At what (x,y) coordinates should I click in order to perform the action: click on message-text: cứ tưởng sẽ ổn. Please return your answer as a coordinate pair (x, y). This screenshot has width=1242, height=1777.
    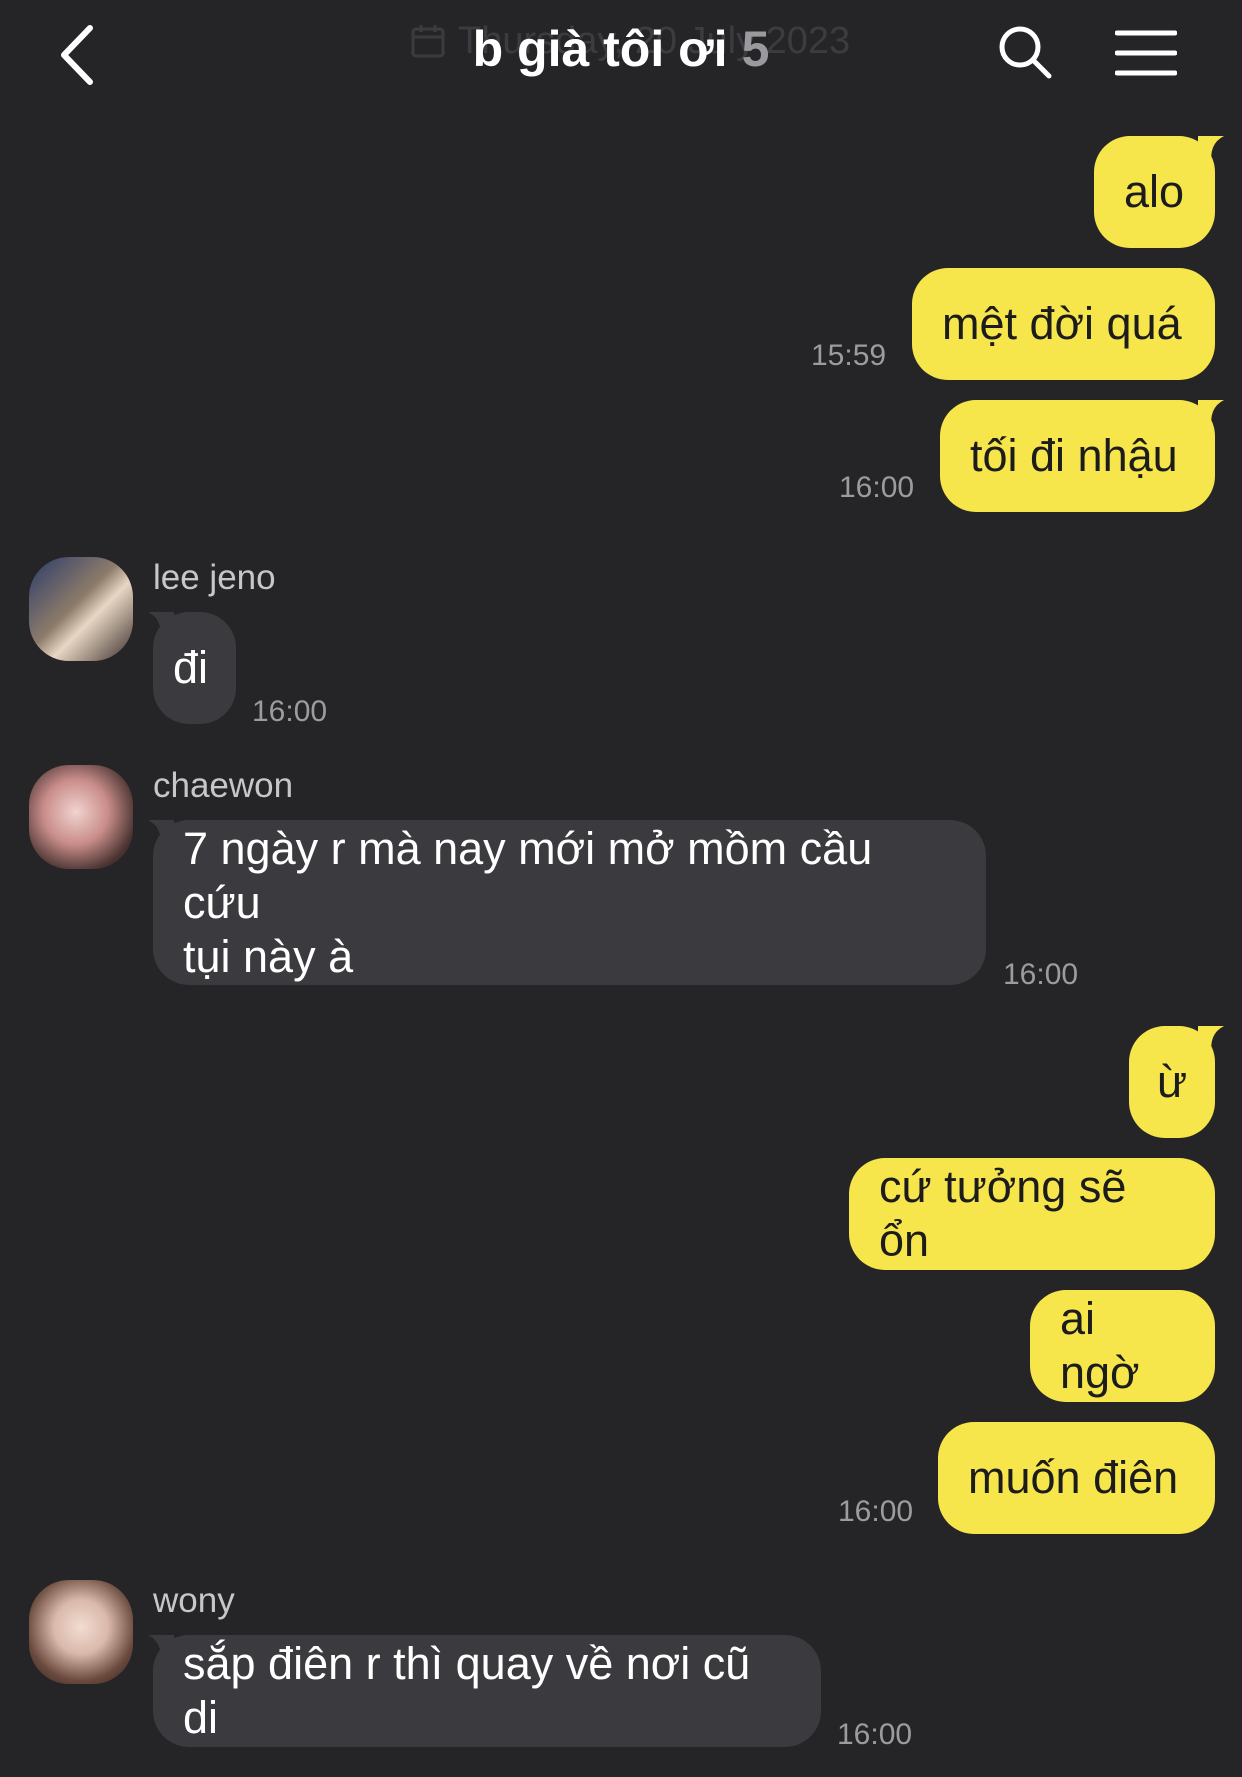
    Looking at the image, I should click on (1003, 1213).